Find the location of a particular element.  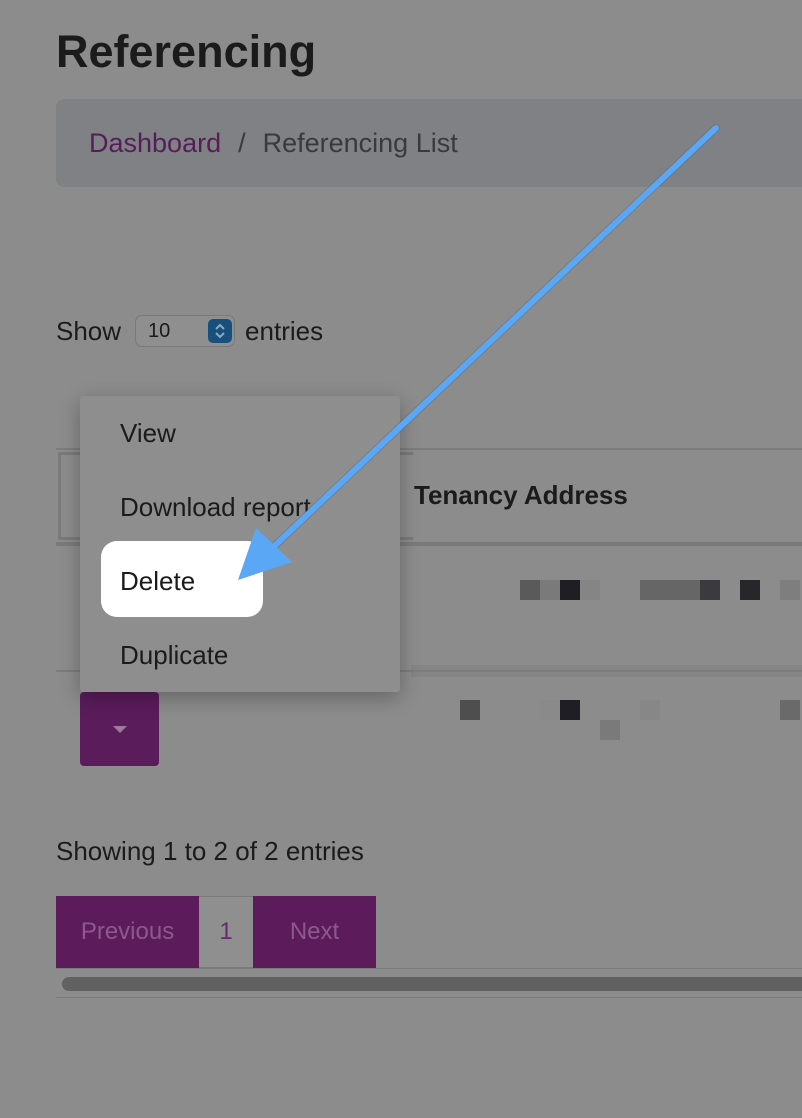

menu-item-download-report: Download report is located at coordinates (215, 507).